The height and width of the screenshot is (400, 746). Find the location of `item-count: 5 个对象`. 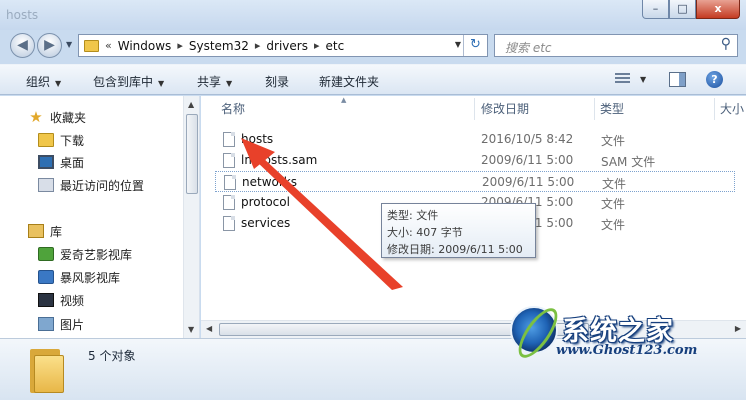

item-count: 5 个对象 is located at coordinates (112, 356).